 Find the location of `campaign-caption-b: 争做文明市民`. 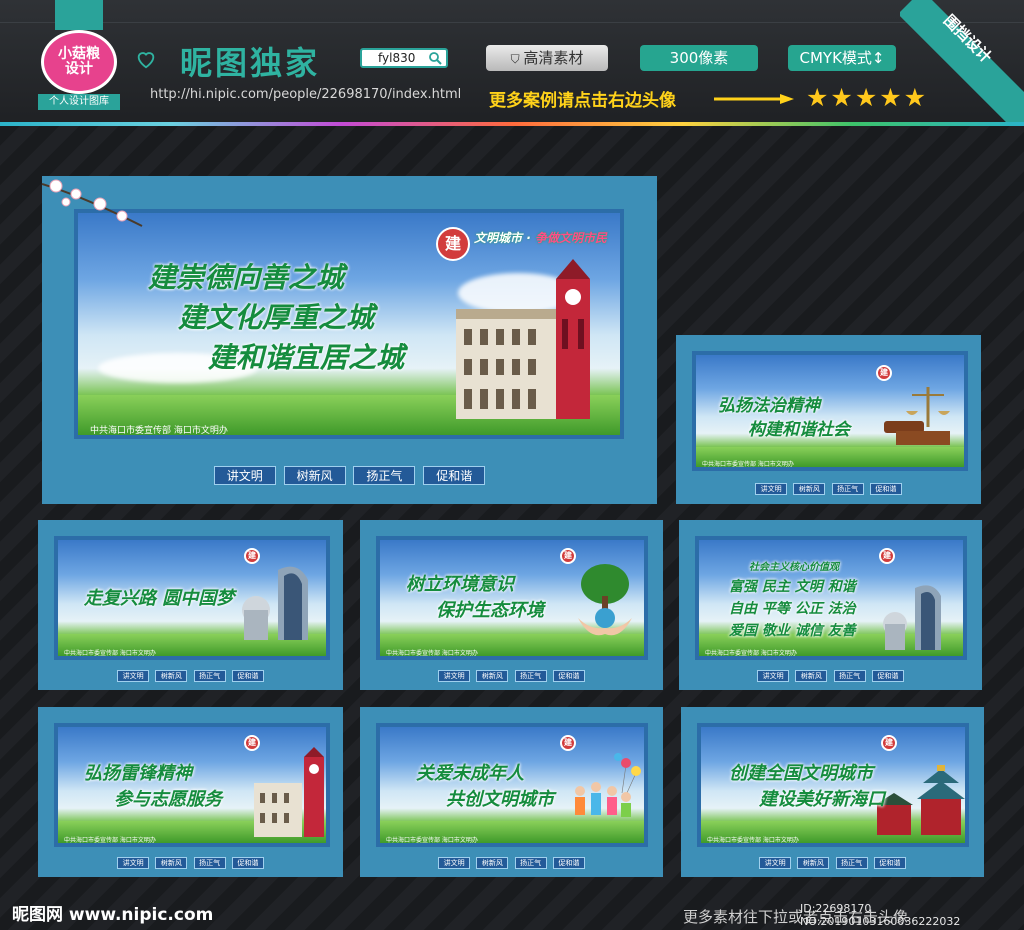

campaign-caption-b: 争做文明市民 is located at coordinates (570, 238).